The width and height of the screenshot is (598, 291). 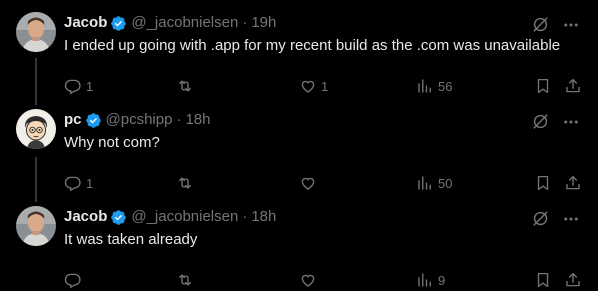 I want to click on tweet-header: Jacob @_jacobnielsen · 19h, so click(x=170, y=23).